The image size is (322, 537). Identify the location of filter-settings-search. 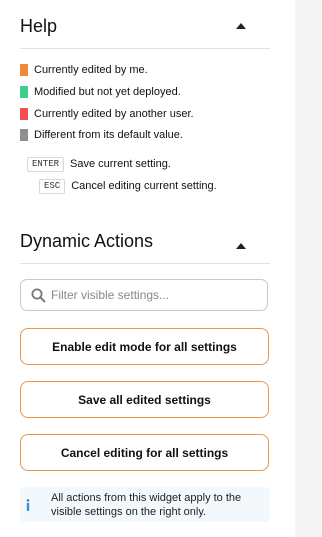
(144, 295).